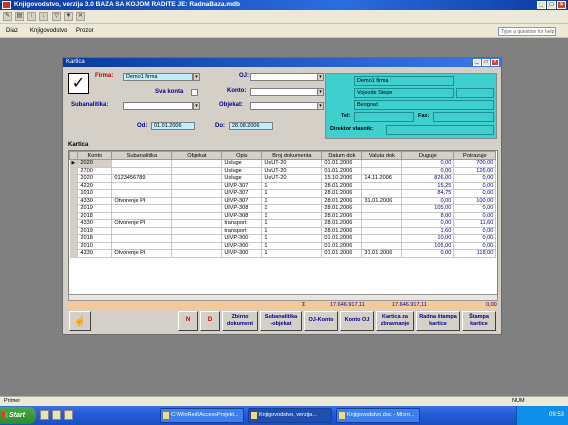 The width and height of the screenshot is (568, 425). I want to click on table-cell: 2010, so click(95, 246).